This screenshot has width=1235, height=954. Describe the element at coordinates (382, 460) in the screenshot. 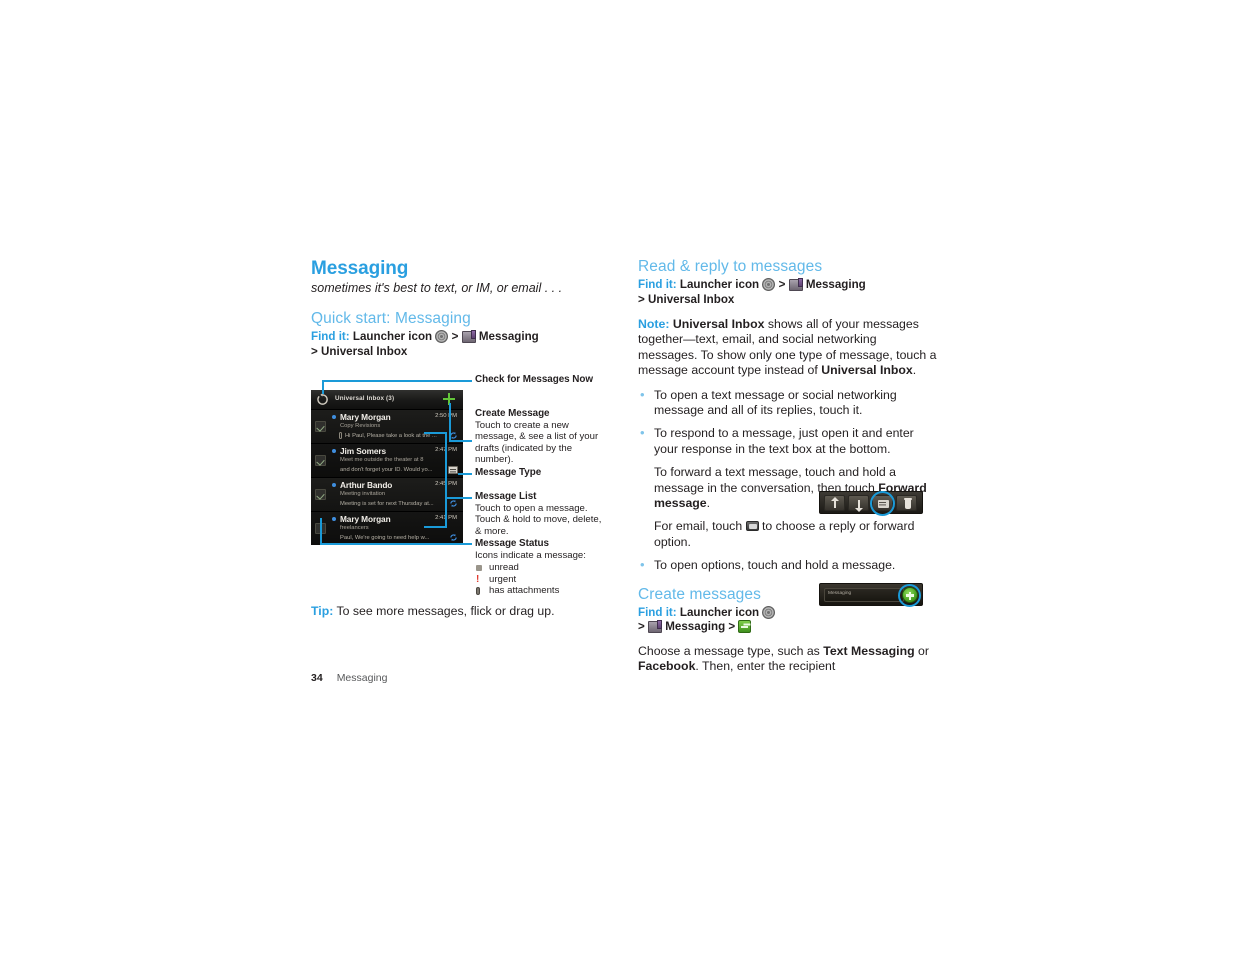

I see `row-subject: Meet me outside the theater at 8` at that location.